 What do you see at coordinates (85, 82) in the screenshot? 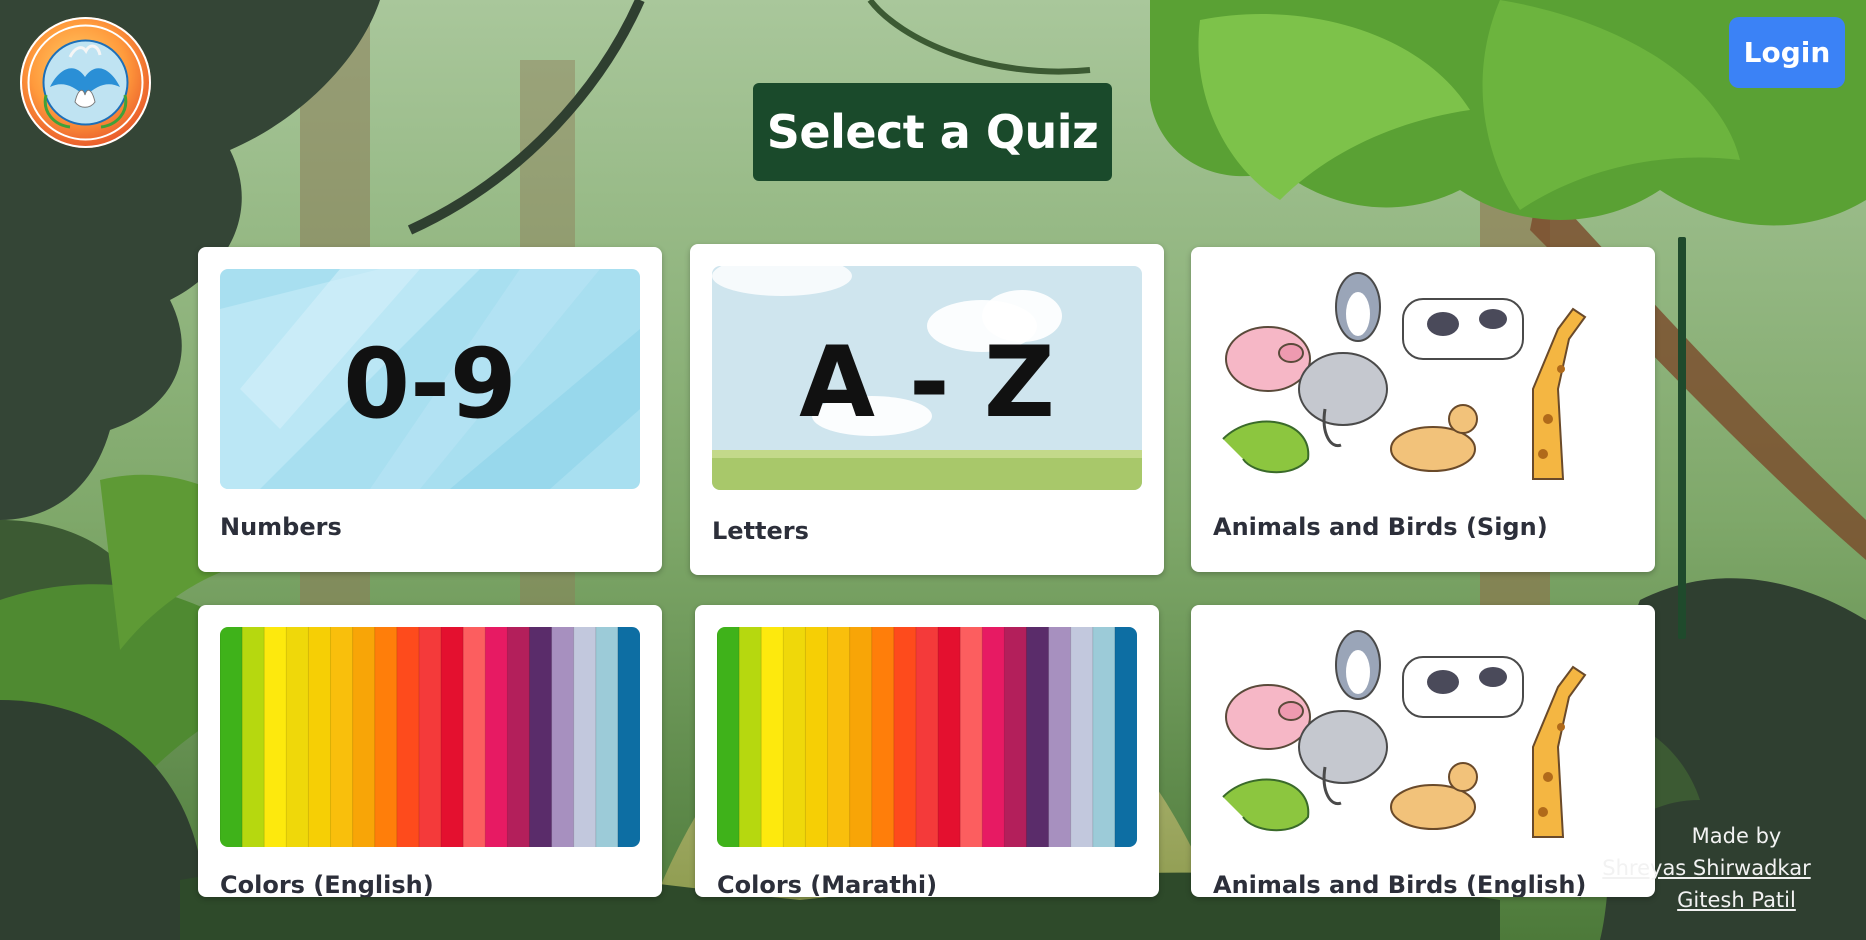
I see `institution-logo-icon` at bounding box center [85, 82].